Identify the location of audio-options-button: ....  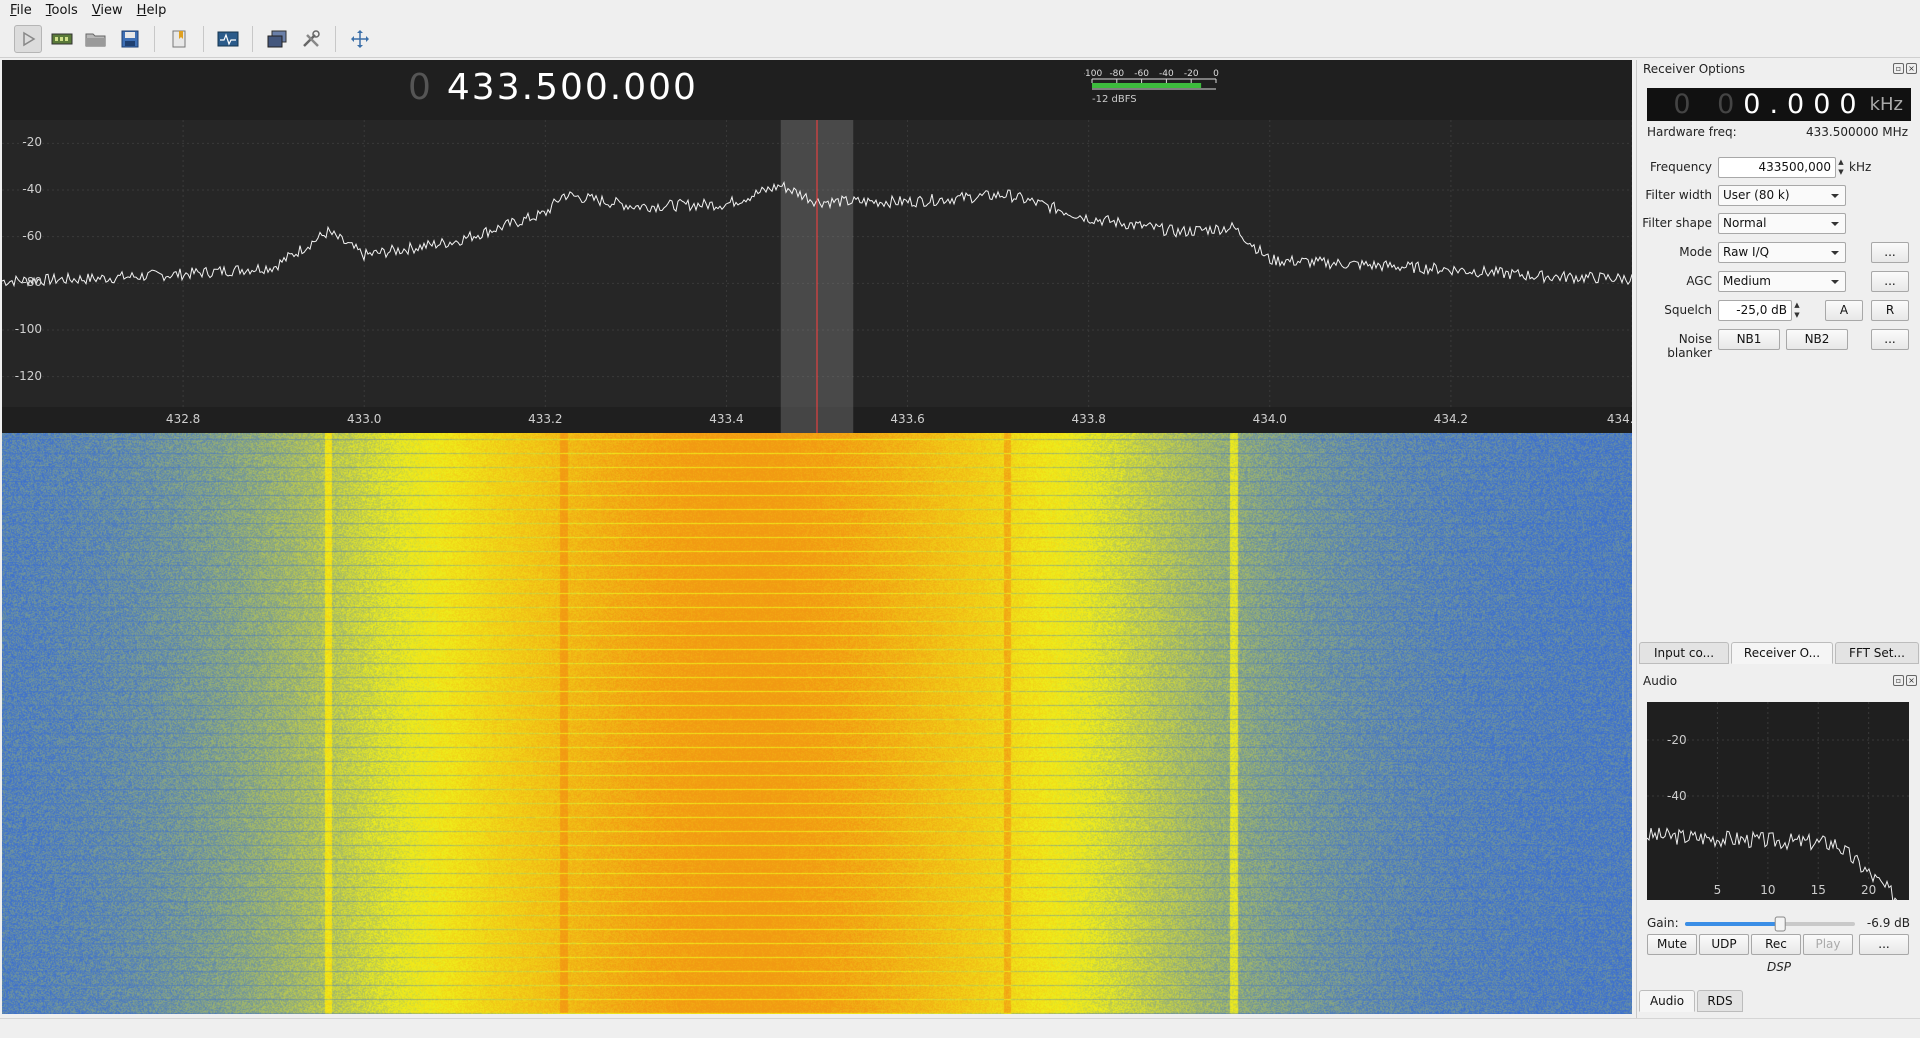
(1884, 944).